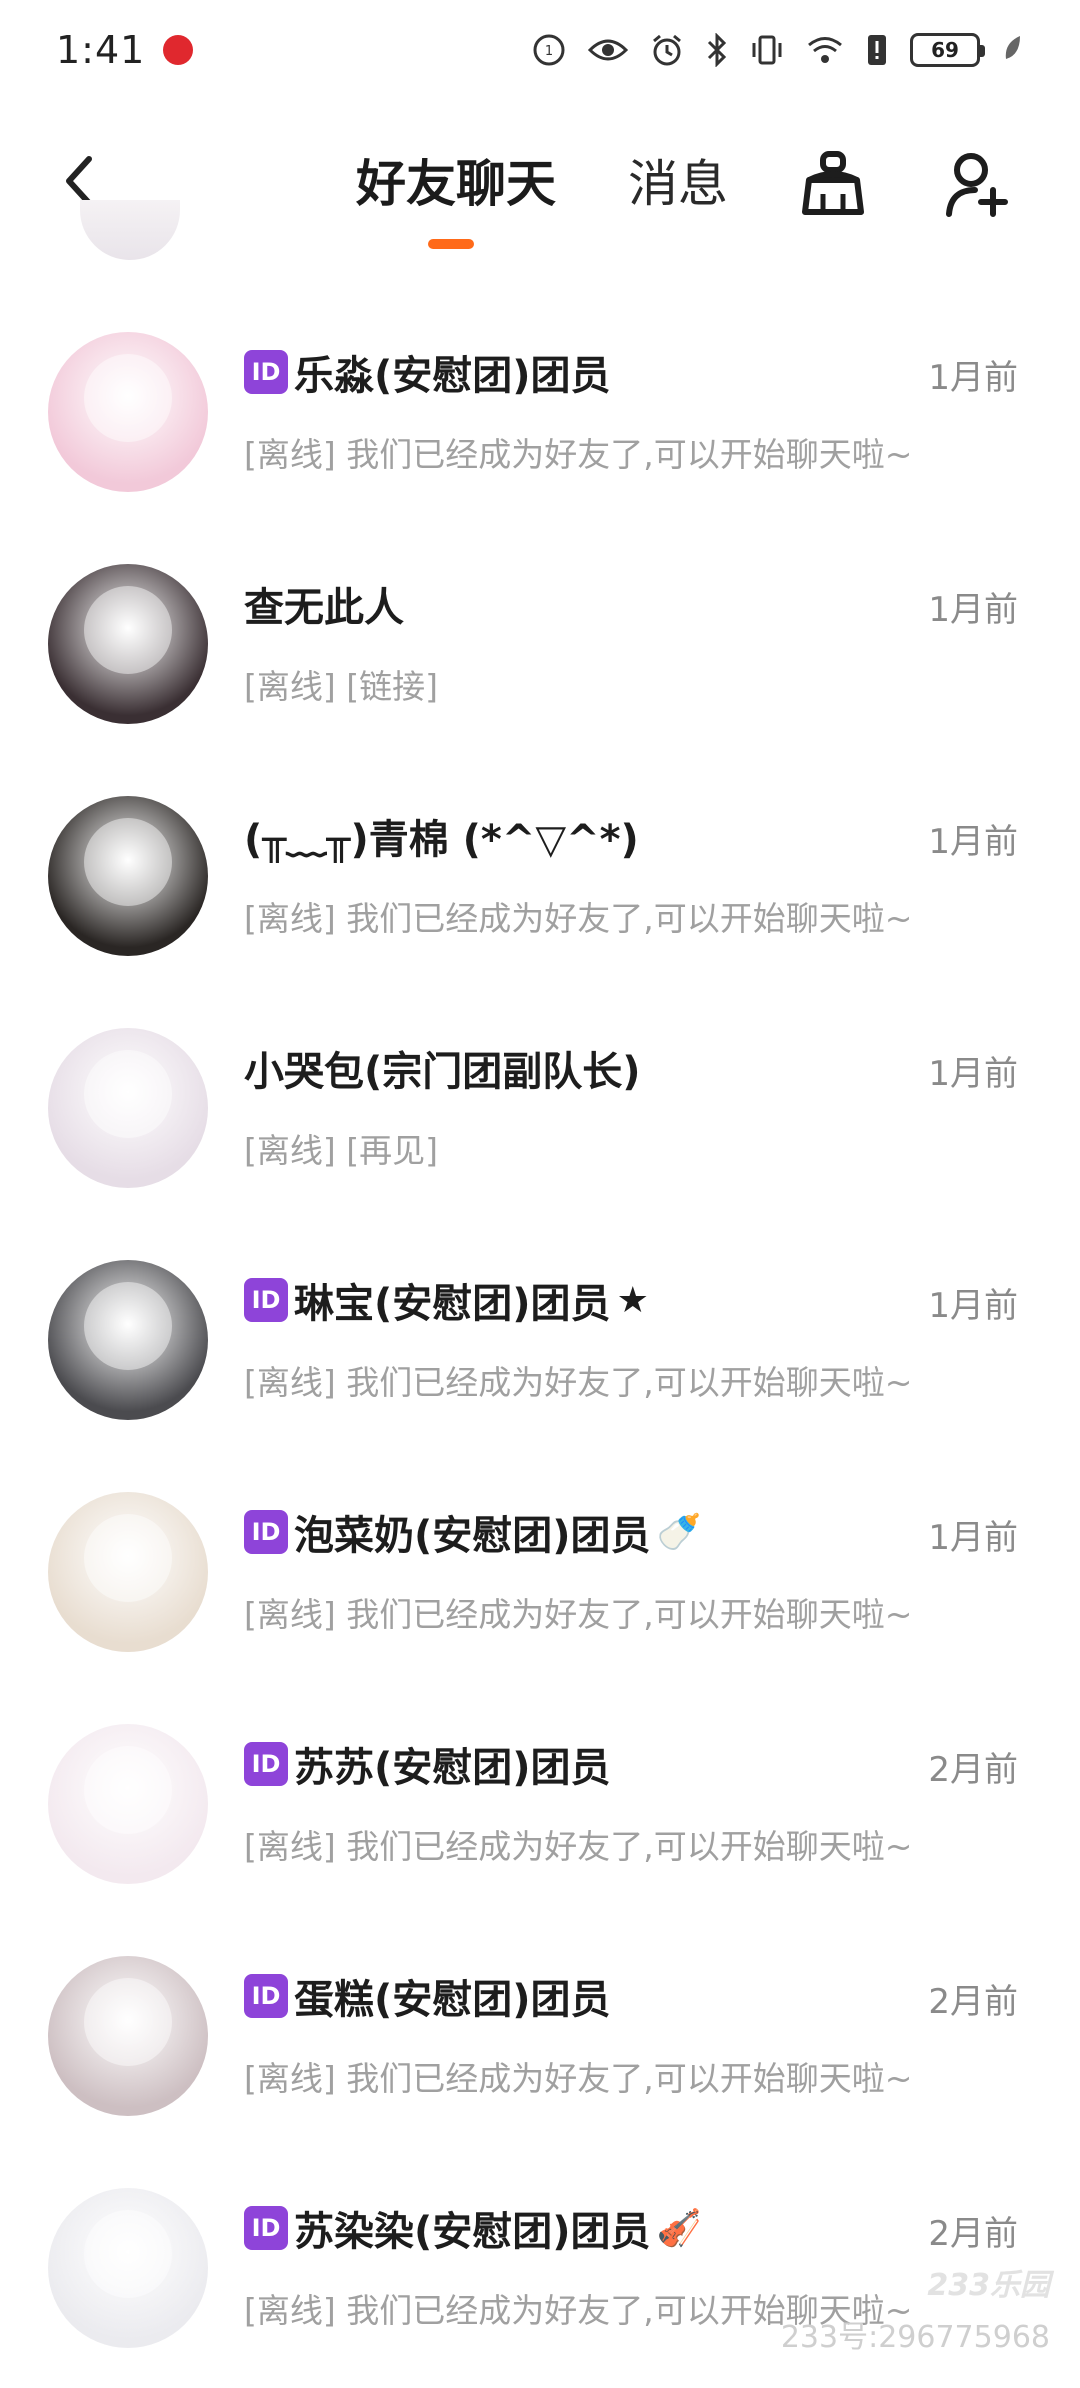  Describe the element at coordinates (540, 1574) in the screenshot. I see `chat-list-item: ID 泡菜奶(安慰团)团员 🍼 1月前 [离线] 我们已经成为好友了,可以开始聊天啦~` at that location.